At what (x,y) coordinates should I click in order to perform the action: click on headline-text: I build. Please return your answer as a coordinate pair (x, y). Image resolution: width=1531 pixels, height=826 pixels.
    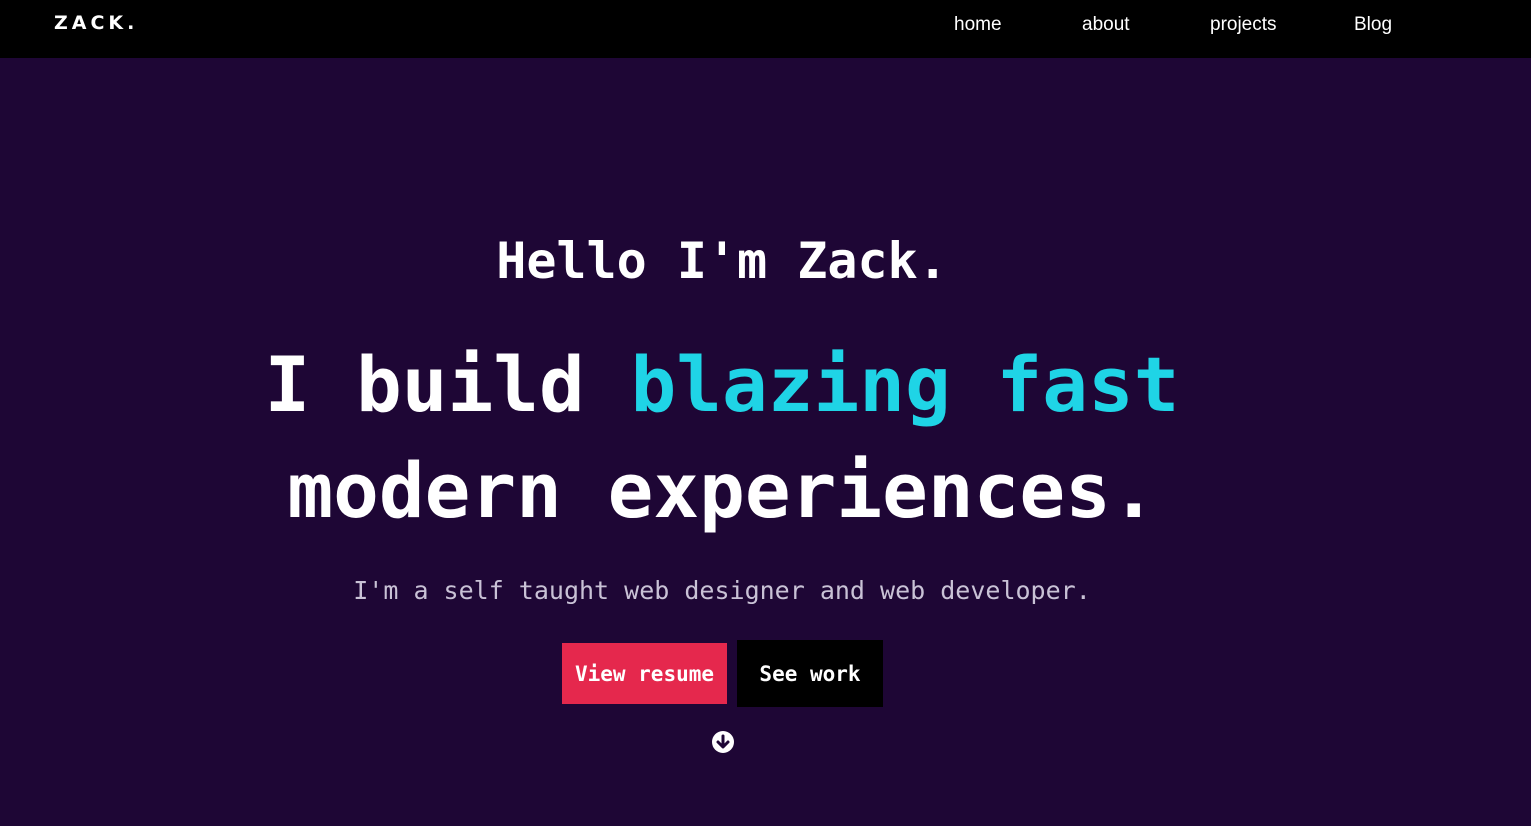
    Looking at the image, I should click on (447, 384).